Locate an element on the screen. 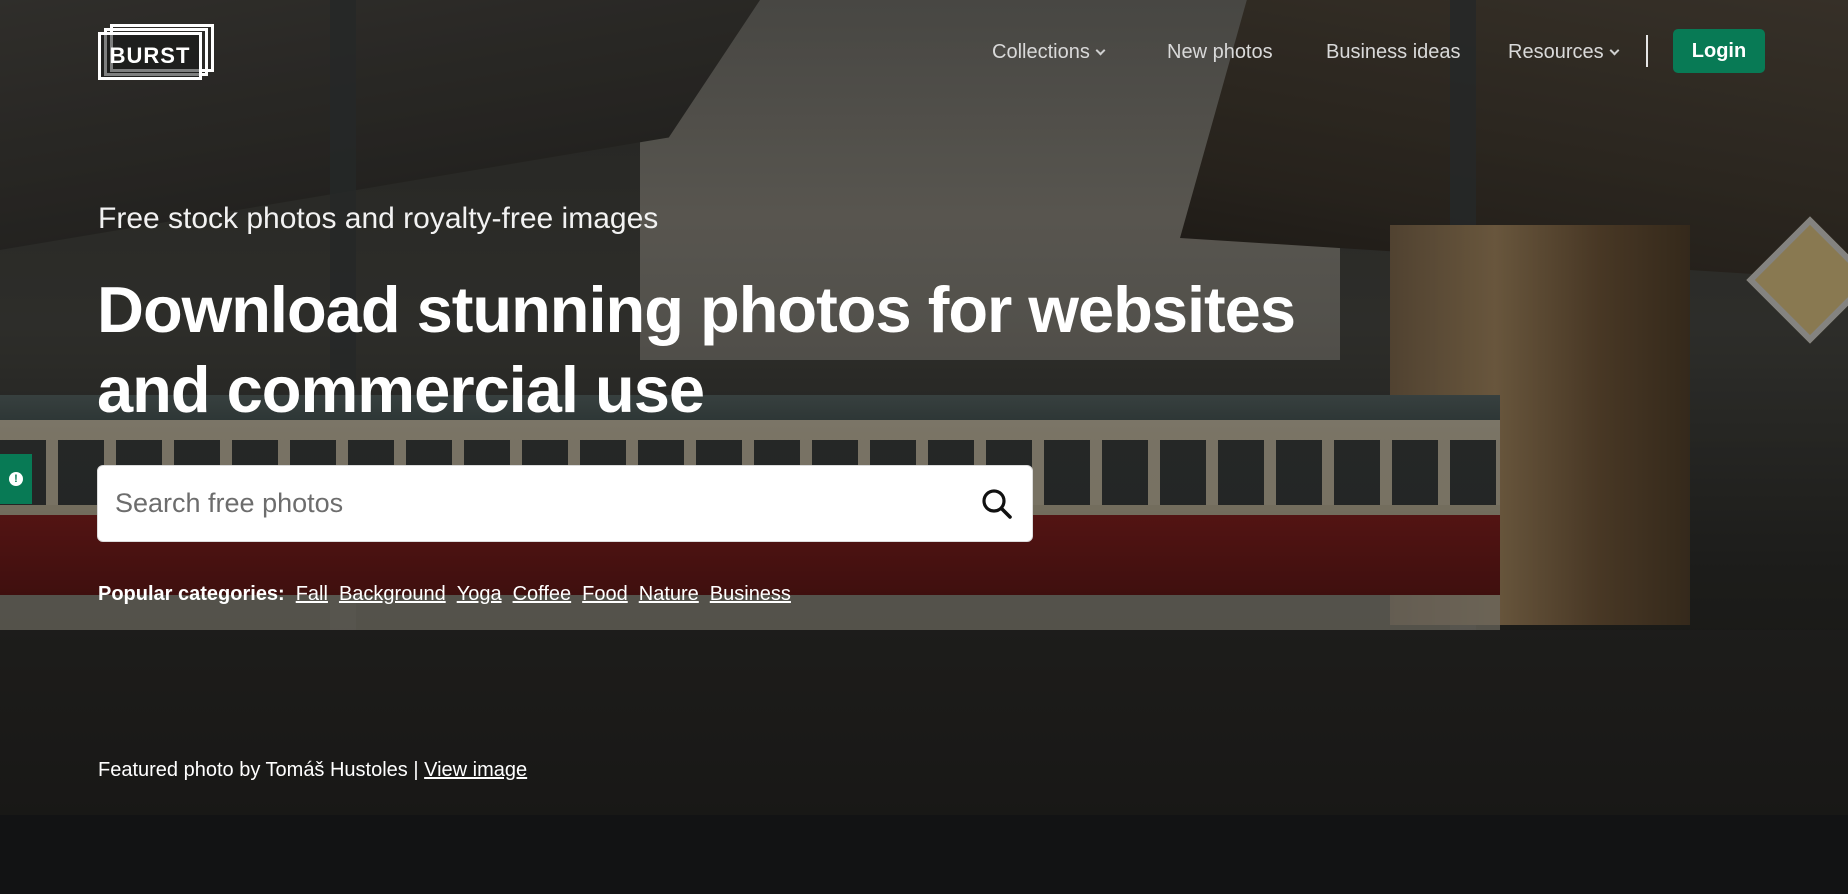 This screenshot has width=1848, height=894. nav-resources: Resources is located at coordinates (1564, 52).